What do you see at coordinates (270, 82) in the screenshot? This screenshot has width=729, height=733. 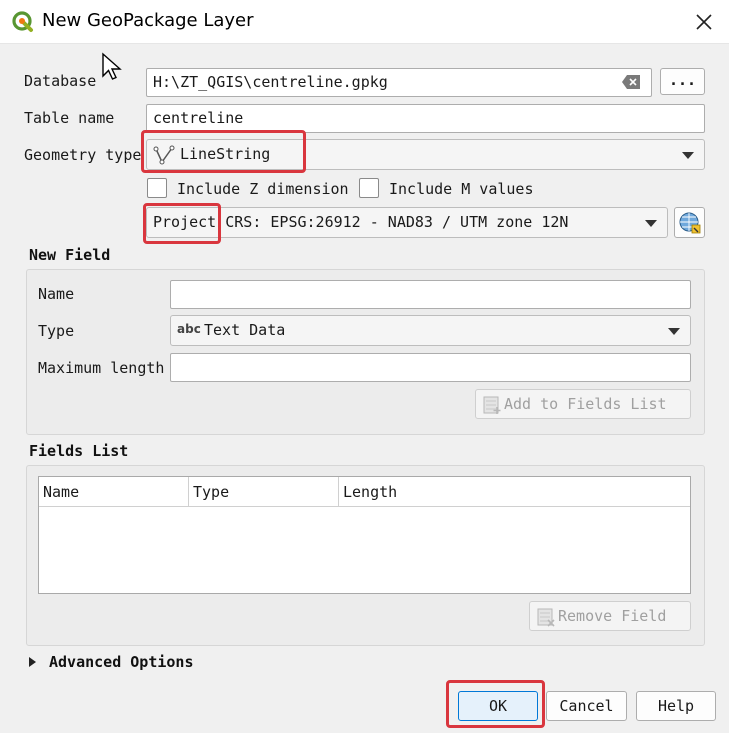 I see `database-path-value: H:\ZT_QGIS\centreline.gpkg` at bounding box center [270, 82].